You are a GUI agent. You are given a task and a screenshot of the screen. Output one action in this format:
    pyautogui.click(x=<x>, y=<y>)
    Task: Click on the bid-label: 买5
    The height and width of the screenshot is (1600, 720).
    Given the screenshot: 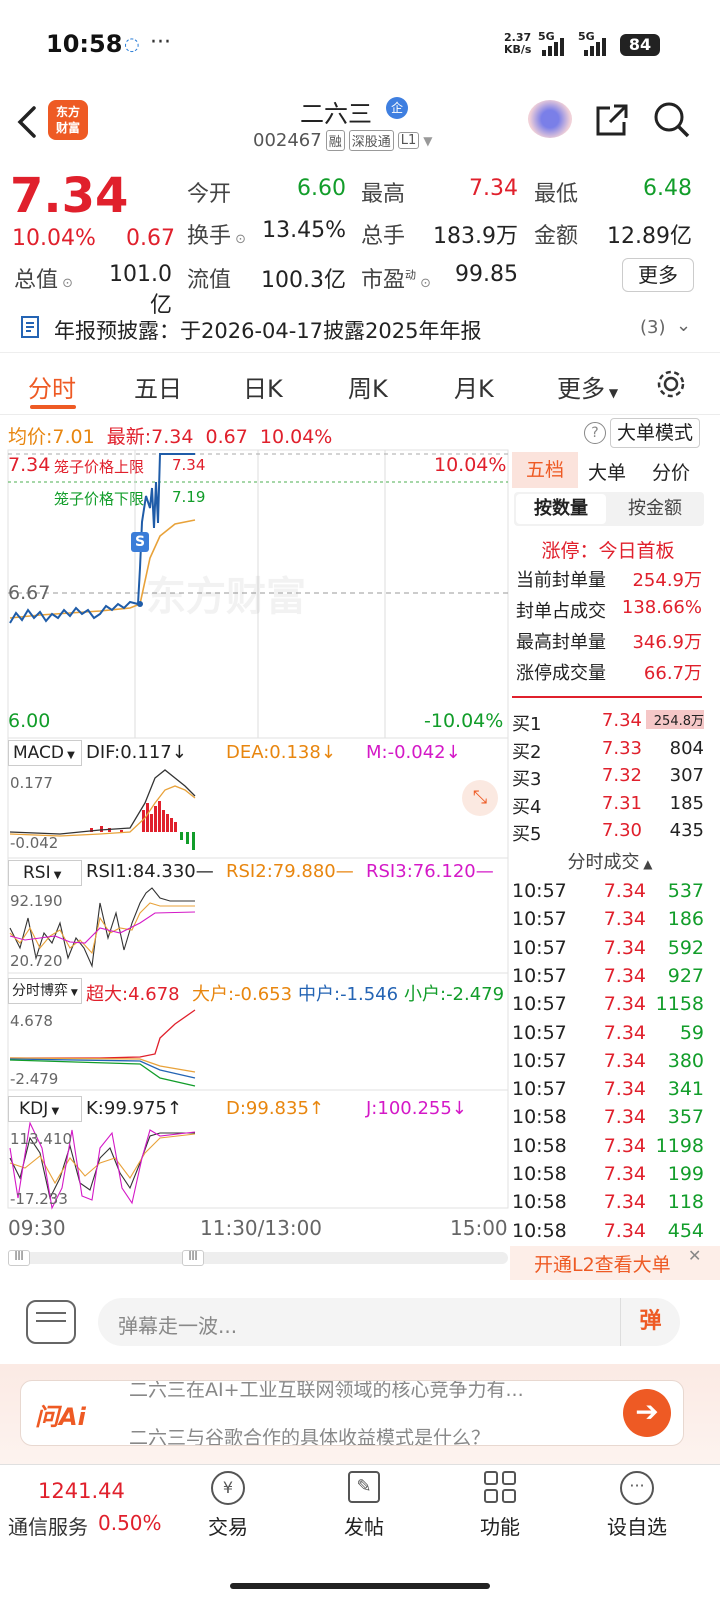 What is the action you would take?
    pyautogui.click(x=527, y=834)
    